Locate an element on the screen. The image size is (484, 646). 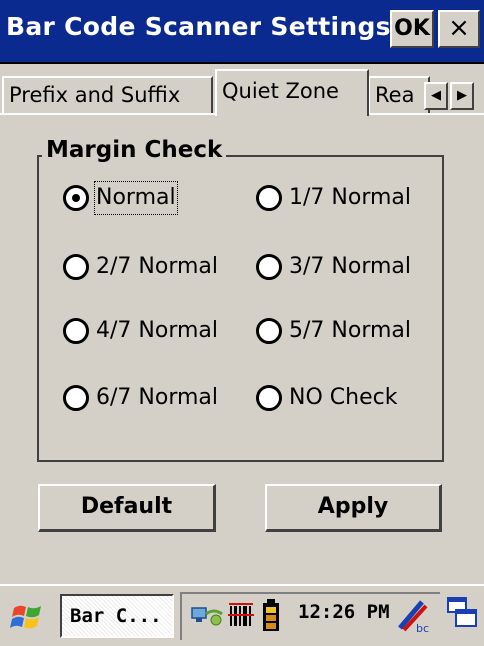
clock: 12:26 PM is located at coordinates (344, 612).